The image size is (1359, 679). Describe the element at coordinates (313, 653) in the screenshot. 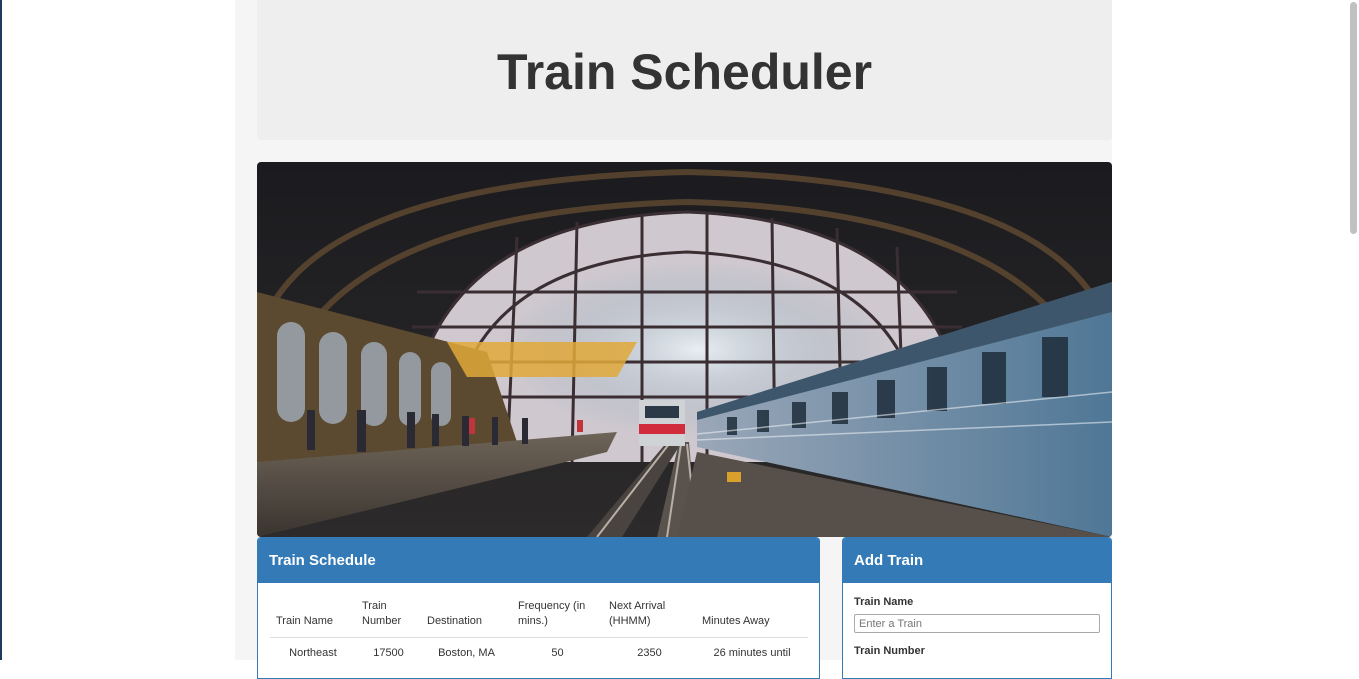

I see `cell-train-name: Northeast` at that location.